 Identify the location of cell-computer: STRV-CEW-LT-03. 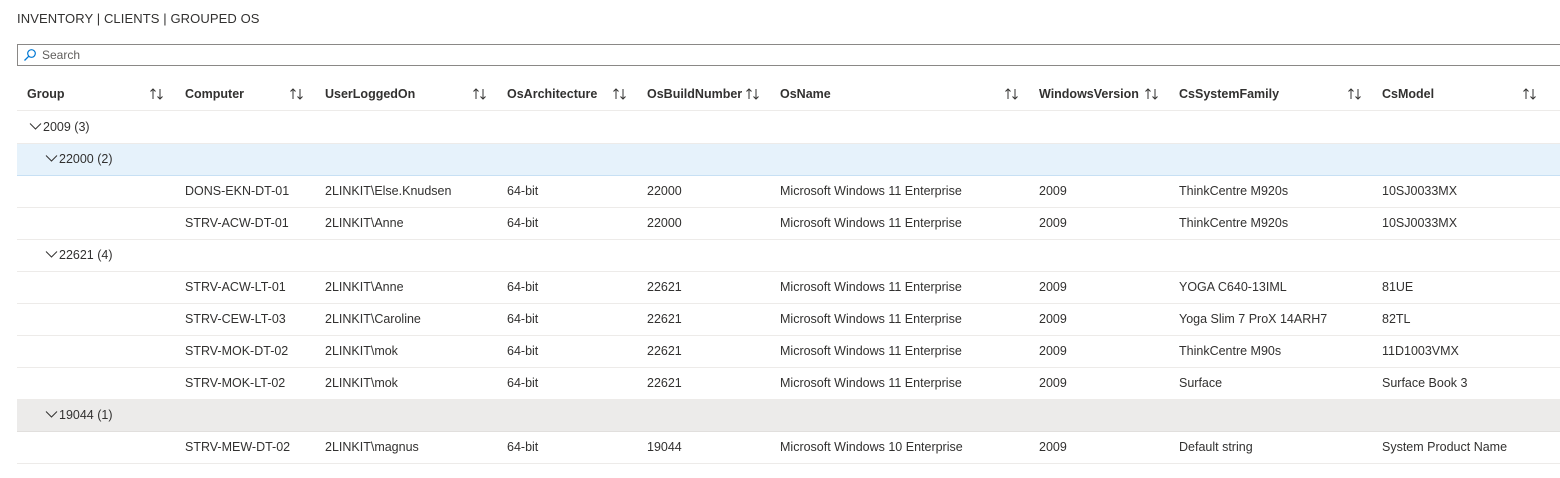
(235, 319).